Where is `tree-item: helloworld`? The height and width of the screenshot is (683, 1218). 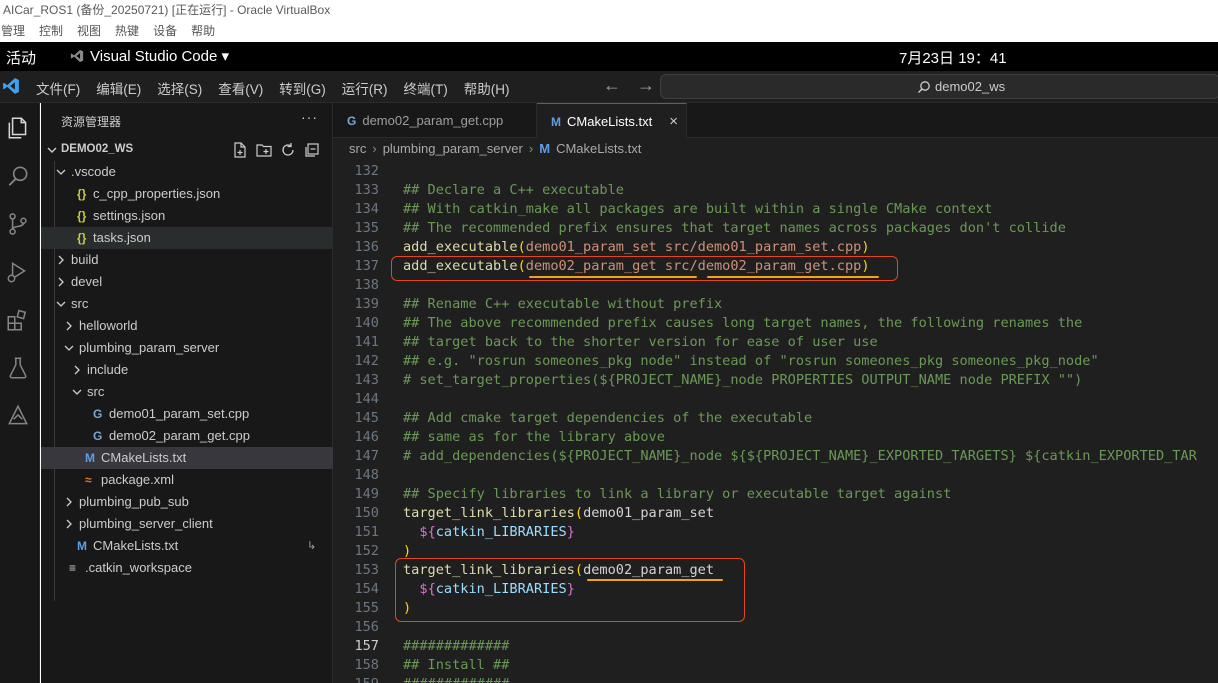 tree-item: helloworld is located at coordinates (187, 326).